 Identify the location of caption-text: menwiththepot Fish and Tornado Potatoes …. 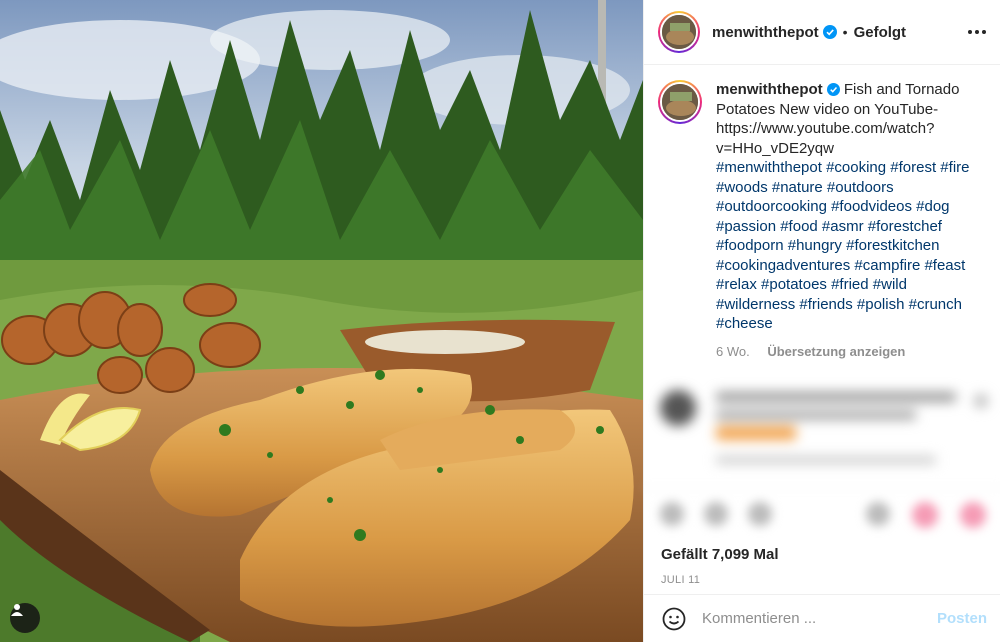
(850, 220).